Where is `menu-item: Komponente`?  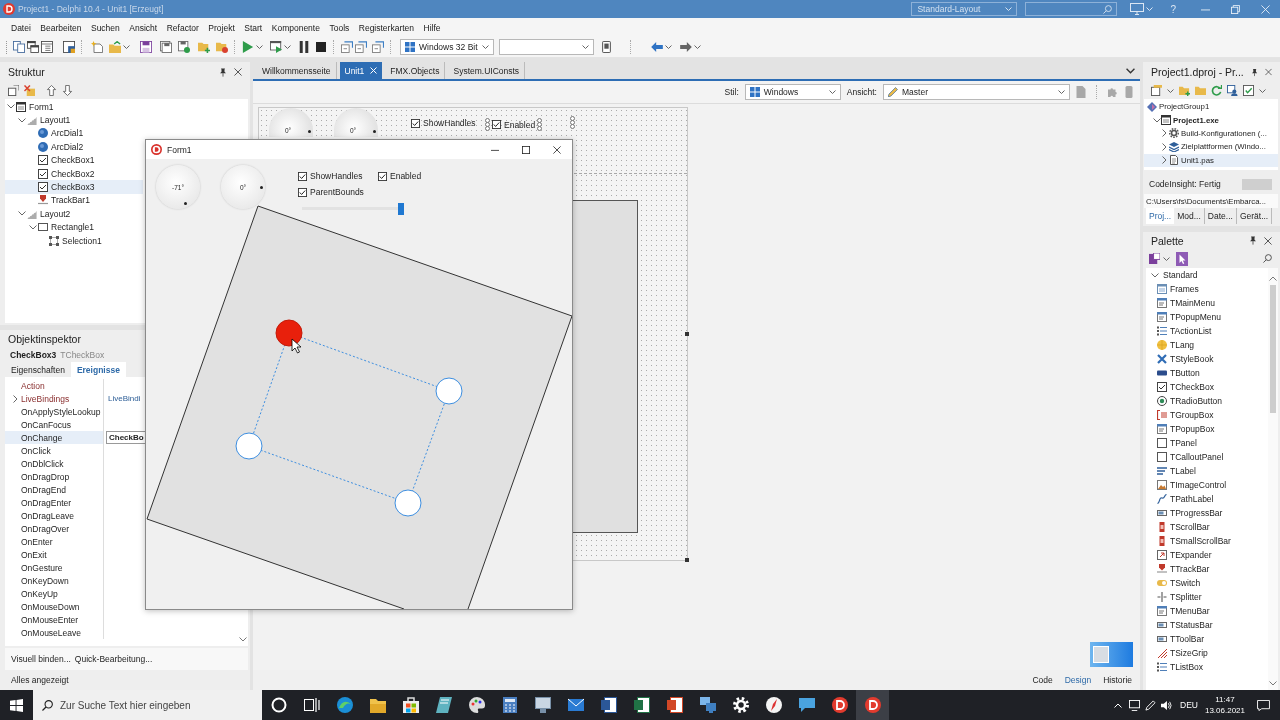
menu-item: Komponente is located at coordinates (295, 27).